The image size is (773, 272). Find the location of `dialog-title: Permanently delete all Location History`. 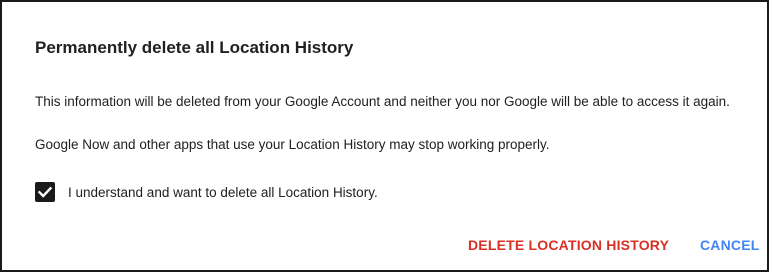

dialog-title: Permanently delete all Location History is located at coordinates (194, 47).